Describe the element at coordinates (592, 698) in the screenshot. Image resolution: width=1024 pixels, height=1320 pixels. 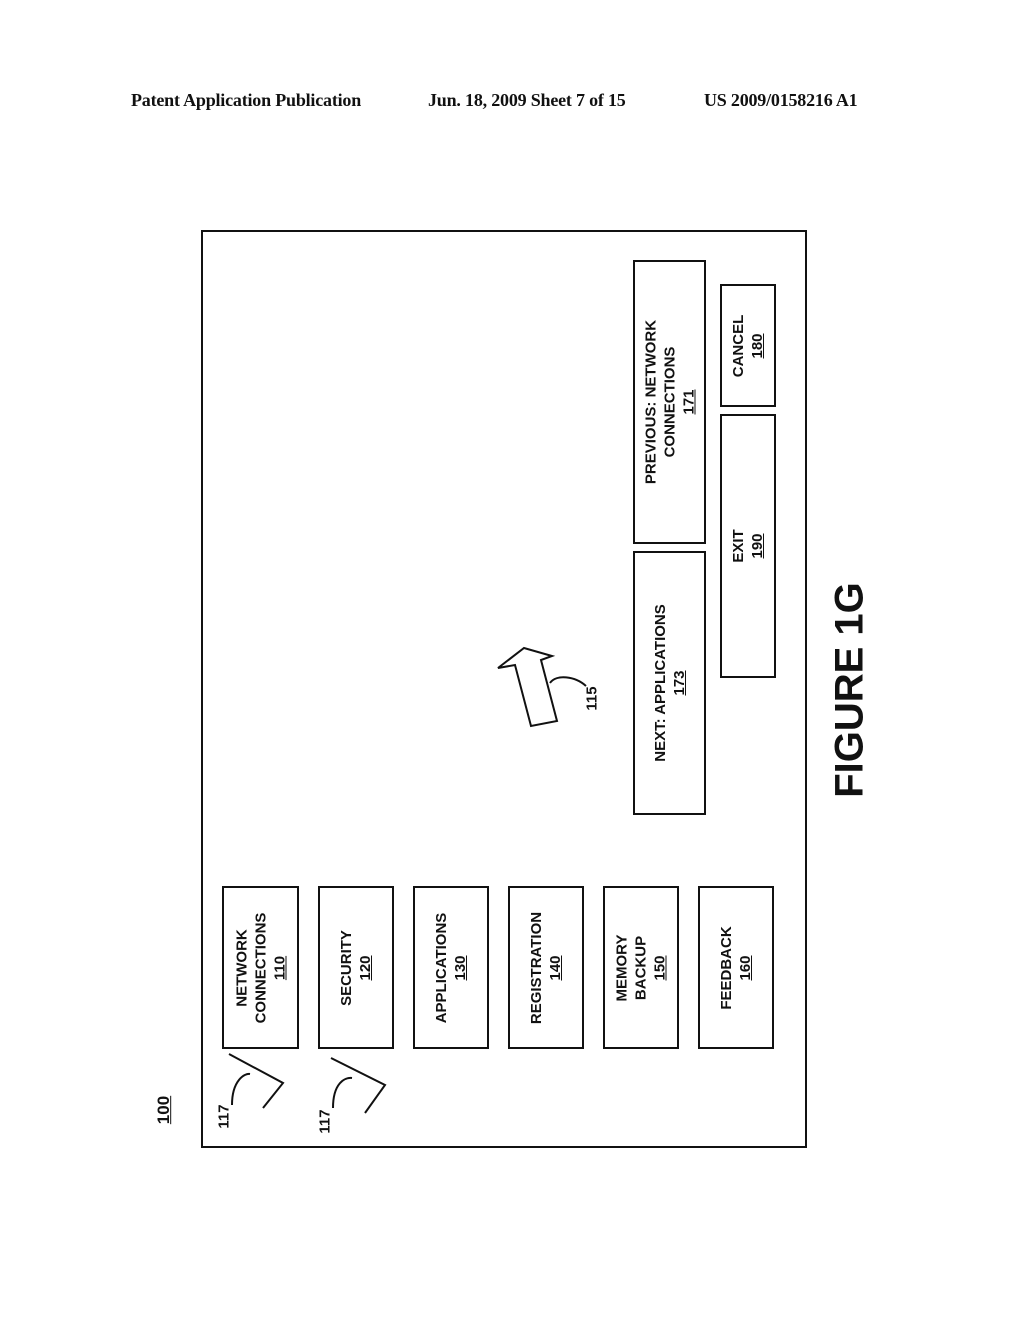
I see `pointer-ref-label: 115` at that location.